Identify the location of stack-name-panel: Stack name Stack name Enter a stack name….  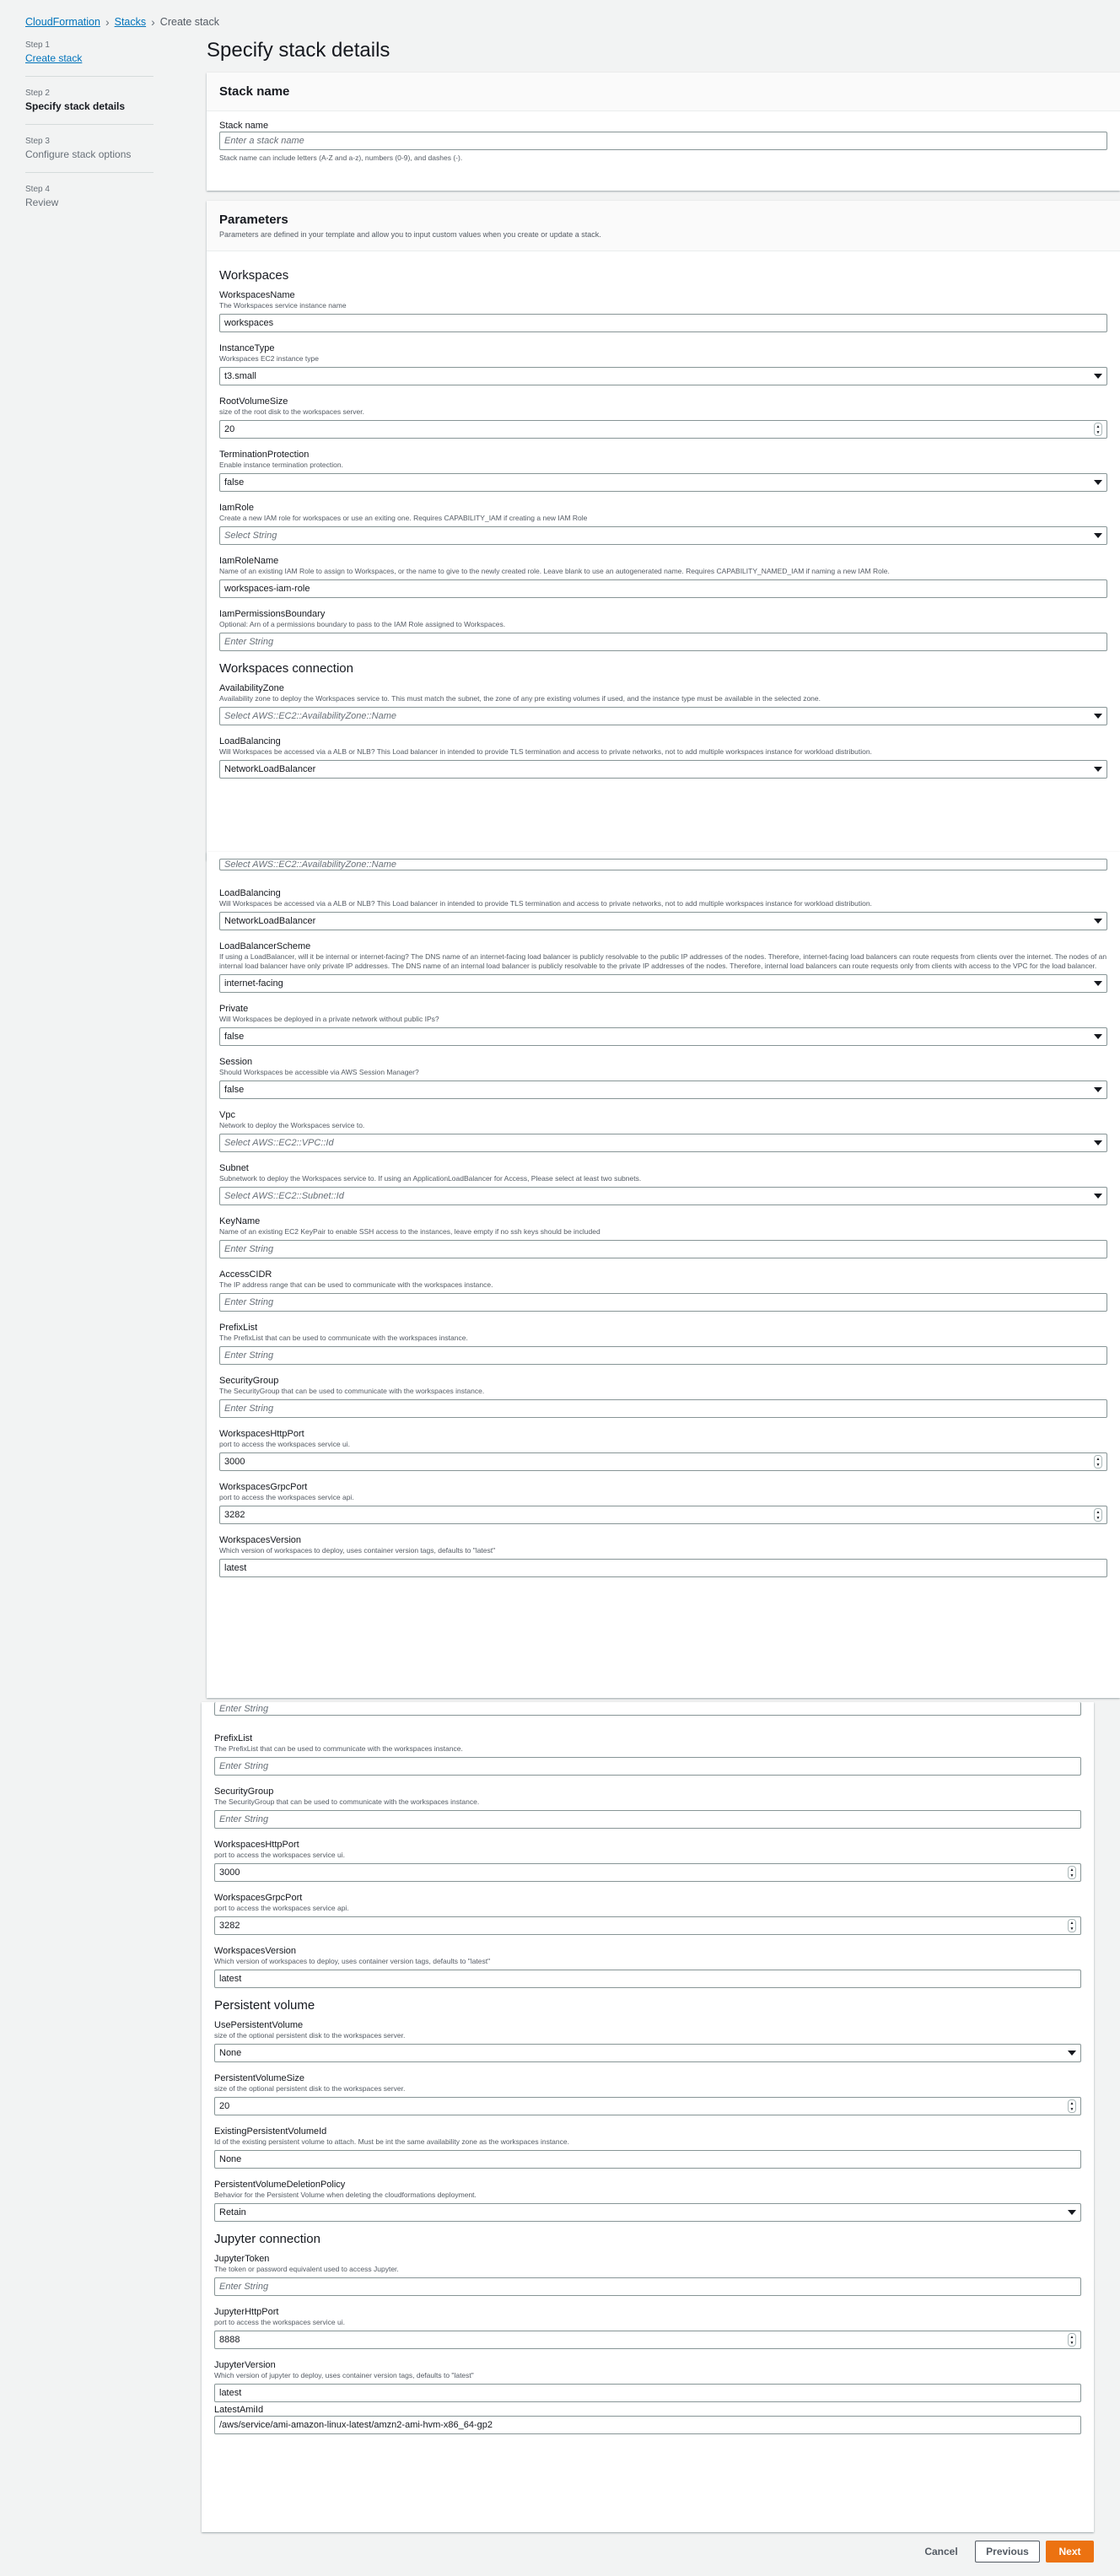
(663, 132).